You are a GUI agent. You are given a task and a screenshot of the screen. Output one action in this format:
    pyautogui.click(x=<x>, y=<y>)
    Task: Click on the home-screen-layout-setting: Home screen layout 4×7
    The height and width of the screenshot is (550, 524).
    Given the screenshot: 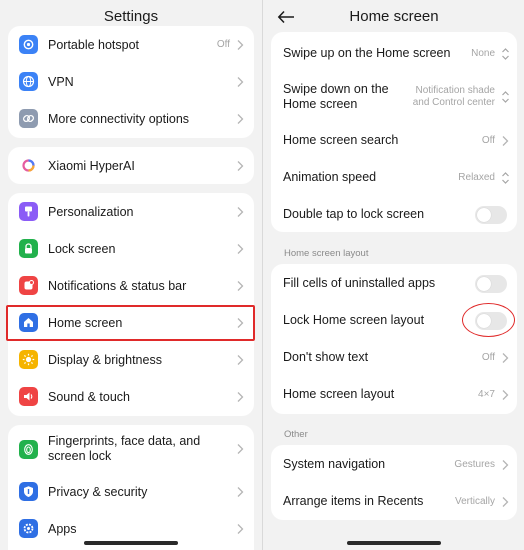 What is the action you would take?
    pyautogui.click(x=394, y=394)
    